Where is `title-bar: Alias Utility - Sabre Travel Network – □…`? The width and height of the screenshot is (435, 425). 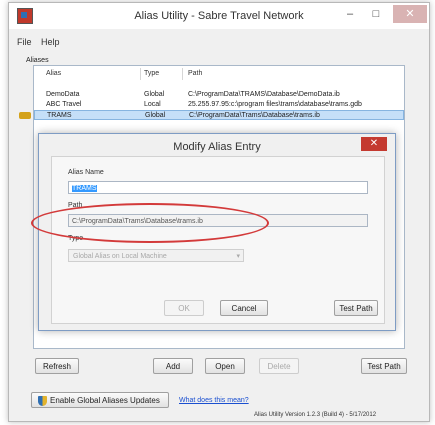
title-bar: Alias Utility - Sabre Travel Network – □… is located at coordinates (219, 16).